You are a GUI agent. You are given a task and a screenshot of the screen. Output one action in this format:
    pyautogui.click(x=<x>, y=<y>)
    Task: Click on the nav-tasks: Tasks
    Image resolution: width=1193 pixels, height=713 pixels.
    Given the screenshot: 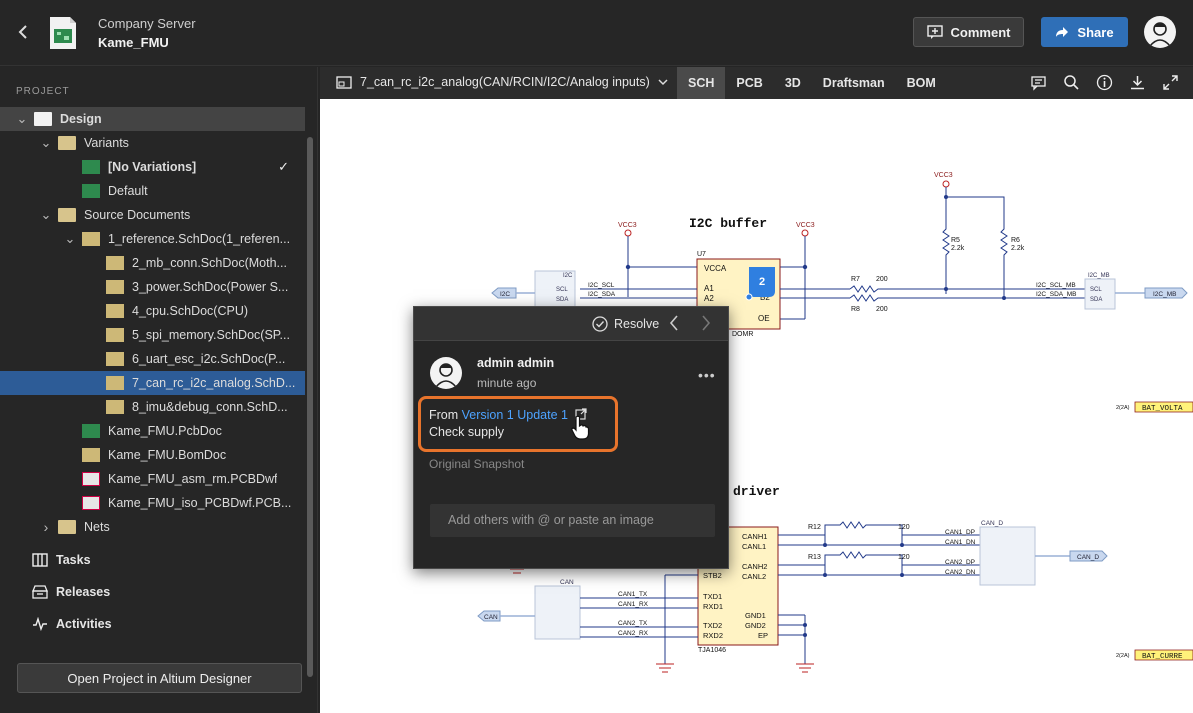 What is the action you would take?
    pyautogui.click(x=61, y=560)
    